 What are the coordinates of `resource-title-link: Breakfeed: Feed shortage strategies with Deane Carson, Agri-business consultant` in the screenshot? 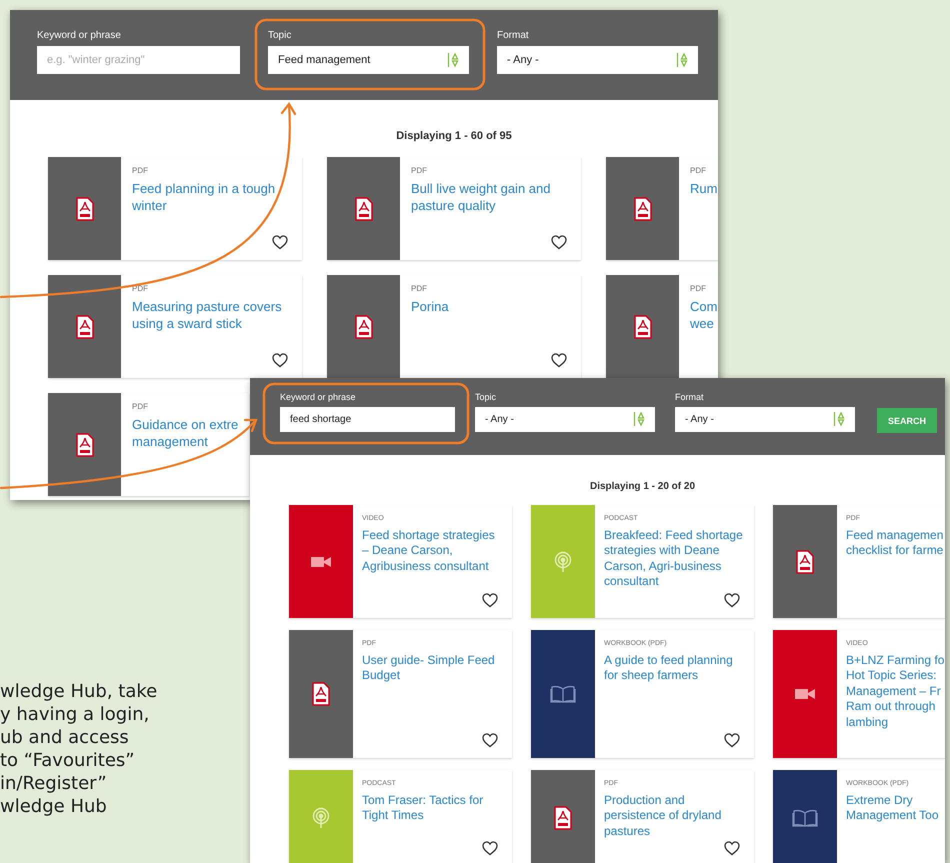 It's located at (675, 559).